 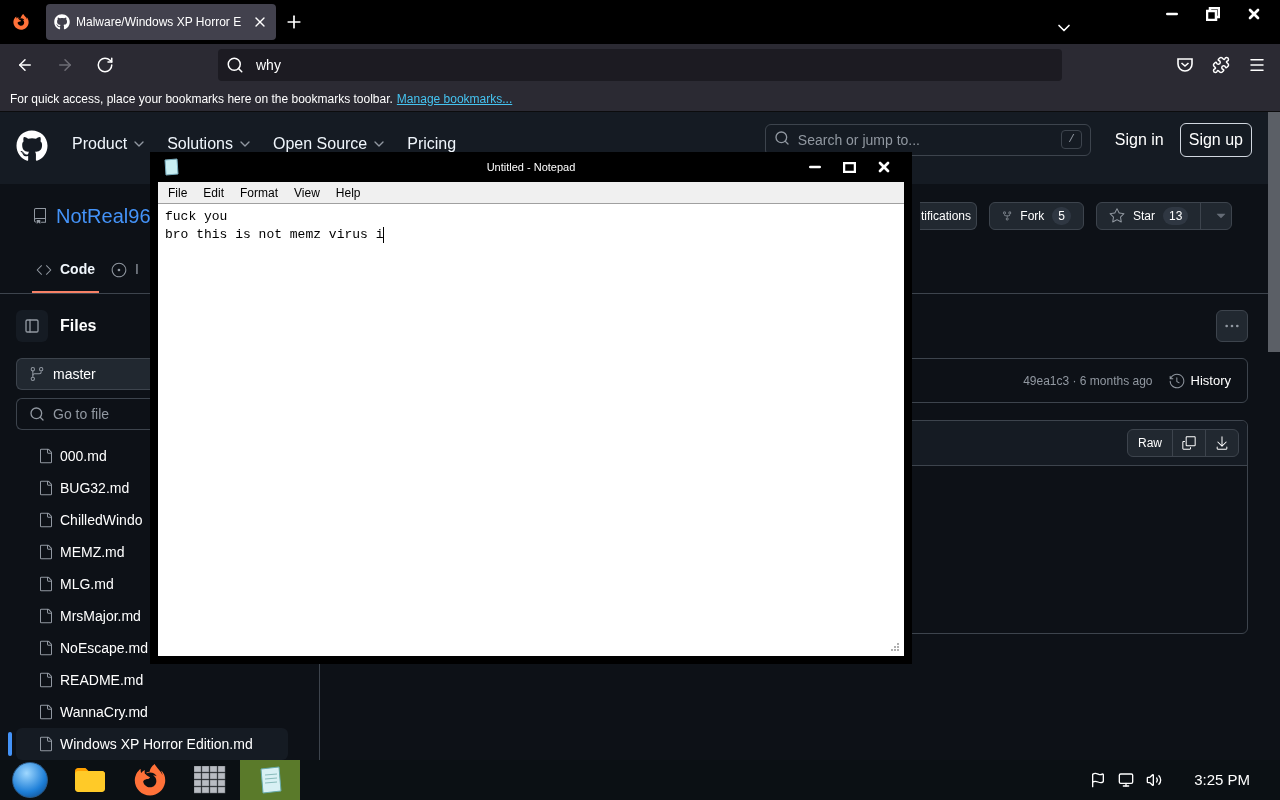 What do you see at coordinates (531, 167) in the screenshot?
I see `window-title: Untitled - Notepad` at bounding box center [531, 167].